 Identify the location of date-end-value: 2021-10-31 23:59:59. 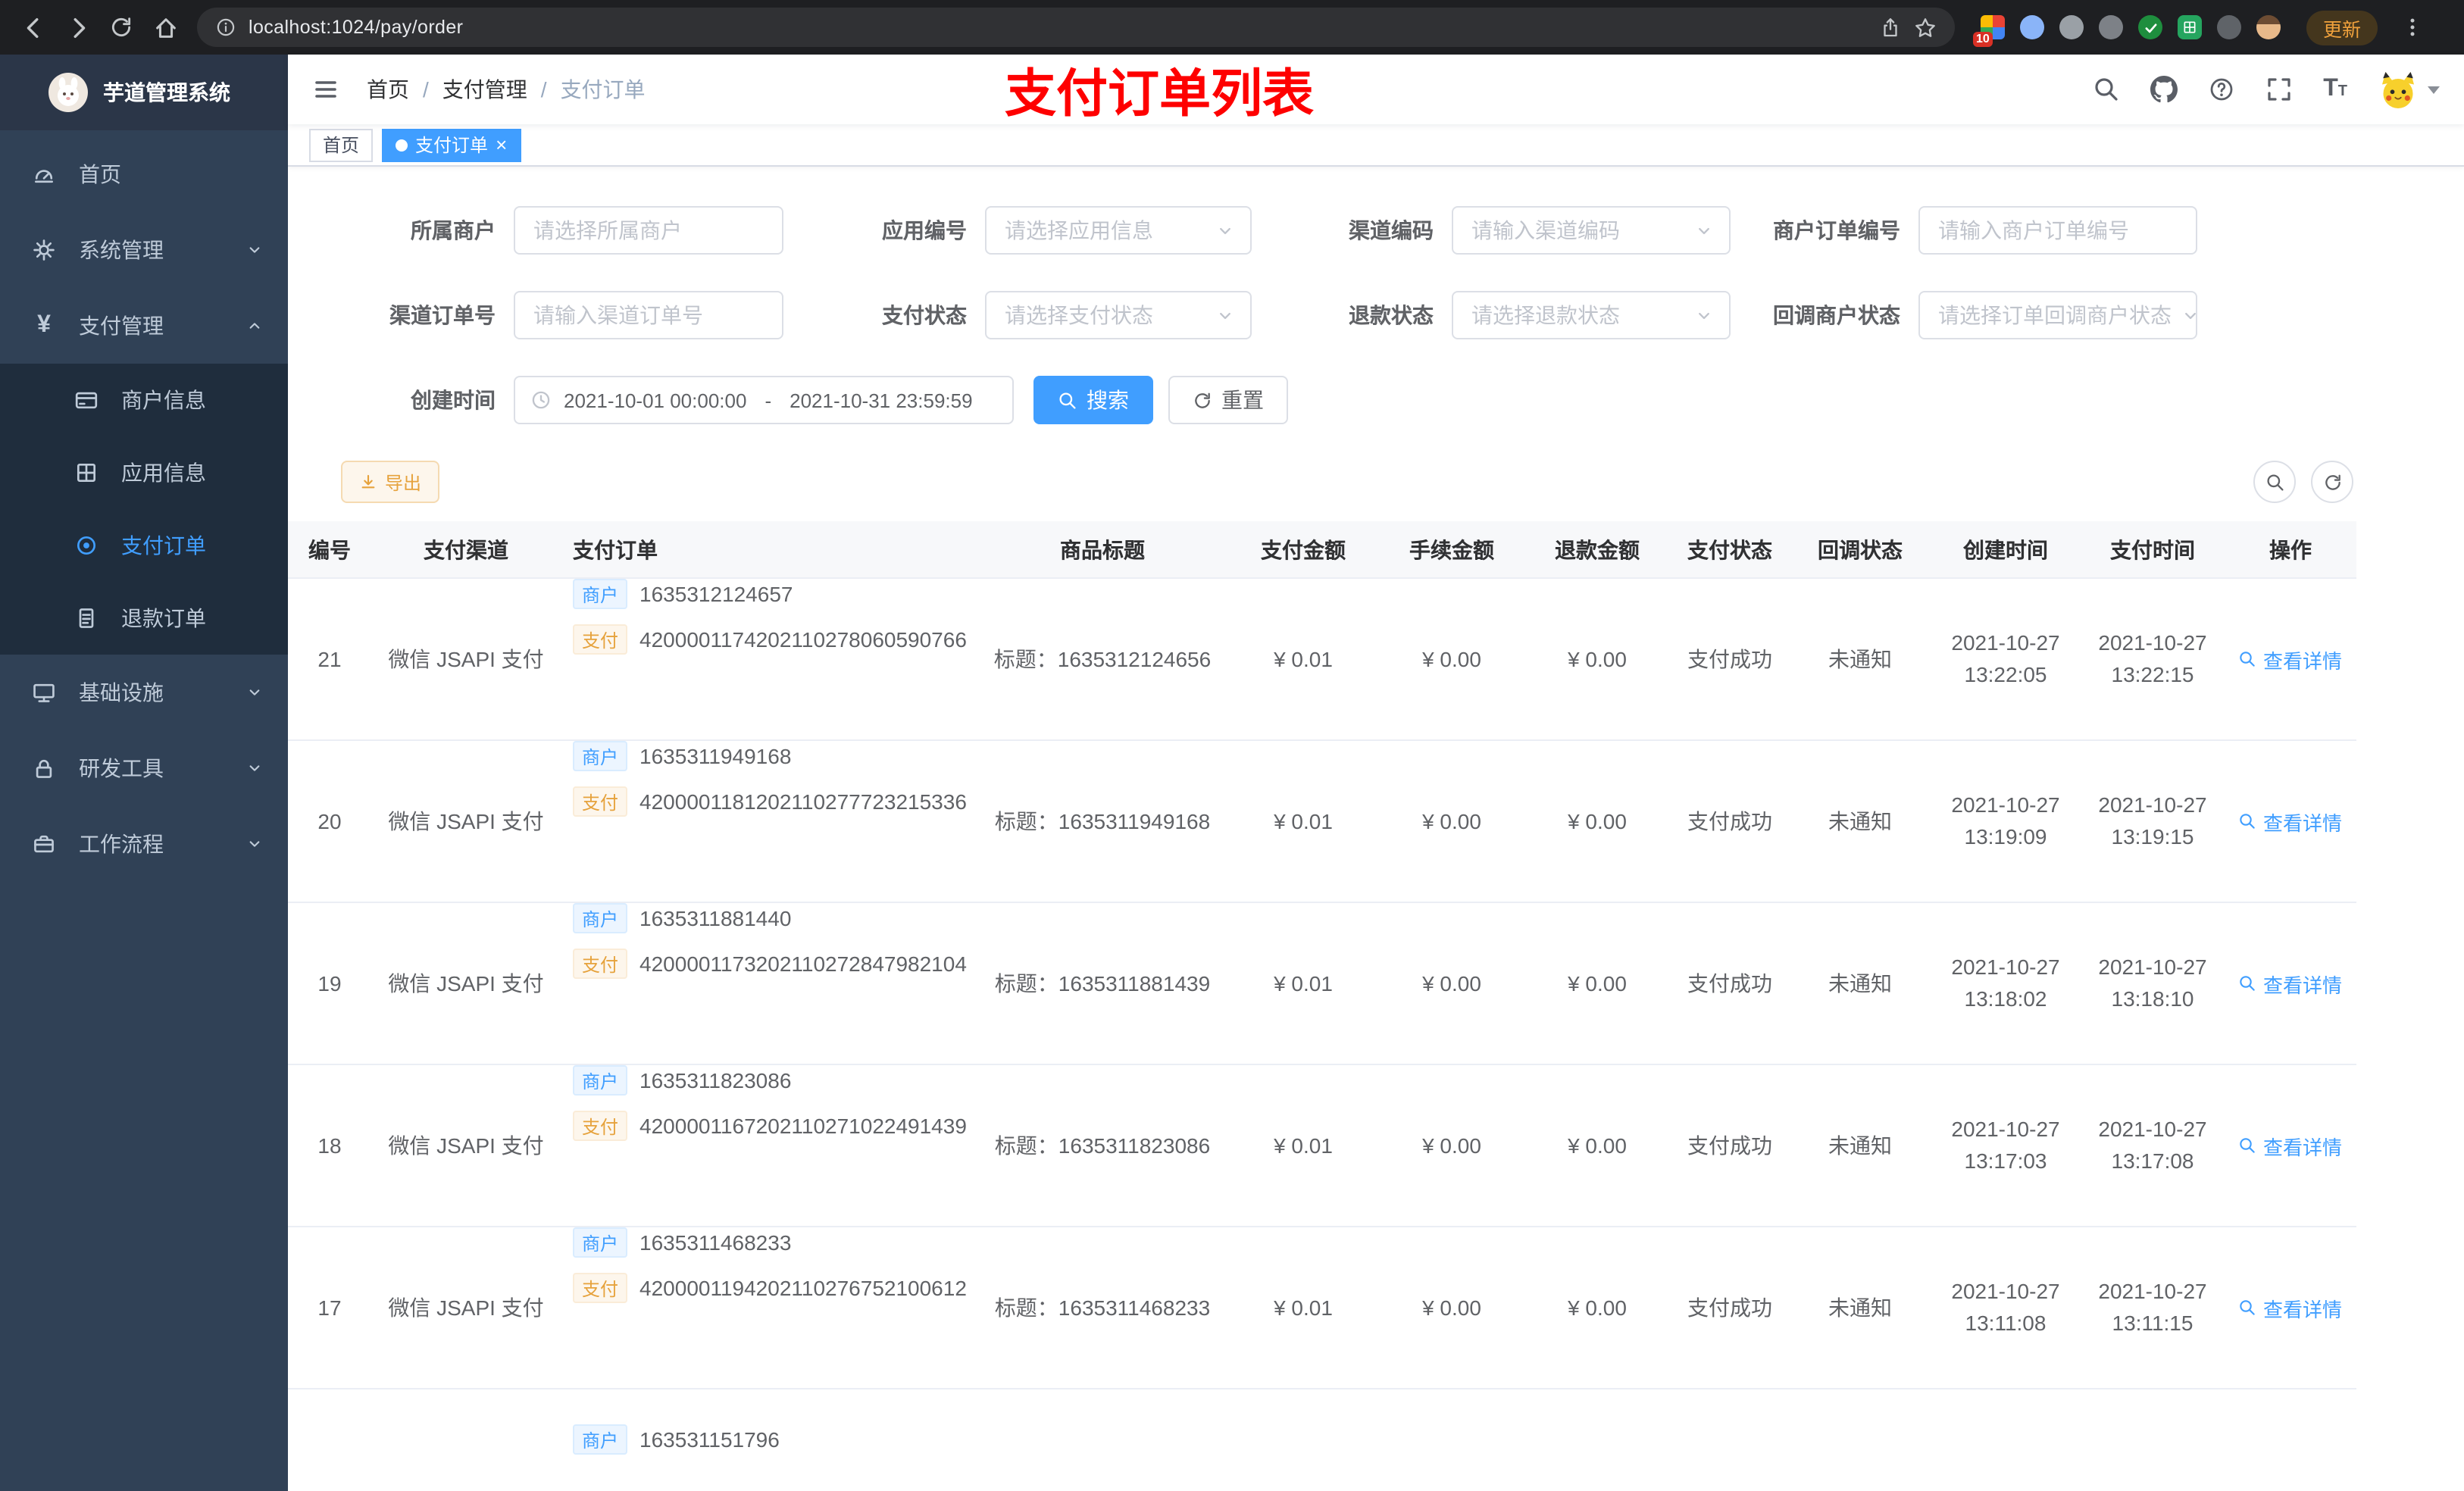
(881, 400).